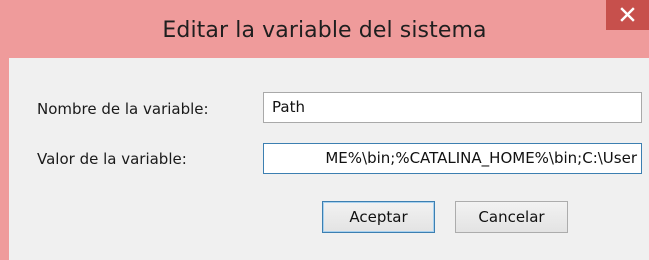  I want to click on variable-name-input: Path, so click(452, 107).